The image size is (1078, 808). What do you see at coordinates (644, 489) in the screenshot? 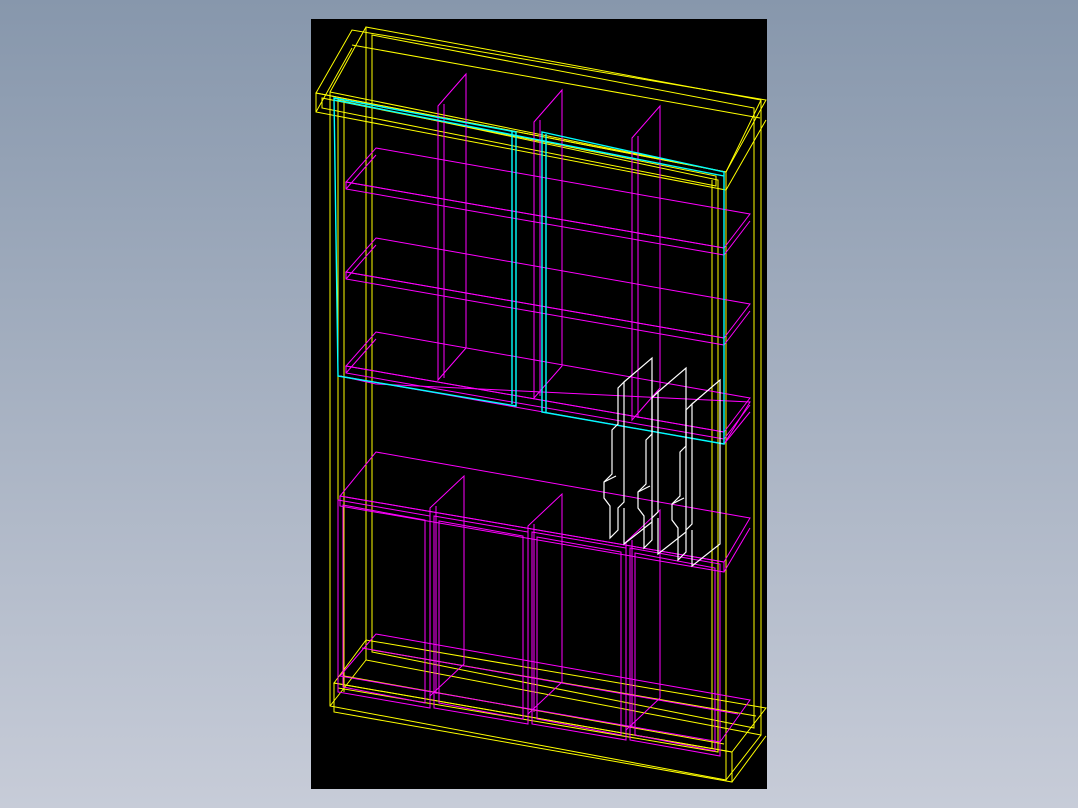
I see `hanging-bracket-2-hook` at bounding box center [644, 489].